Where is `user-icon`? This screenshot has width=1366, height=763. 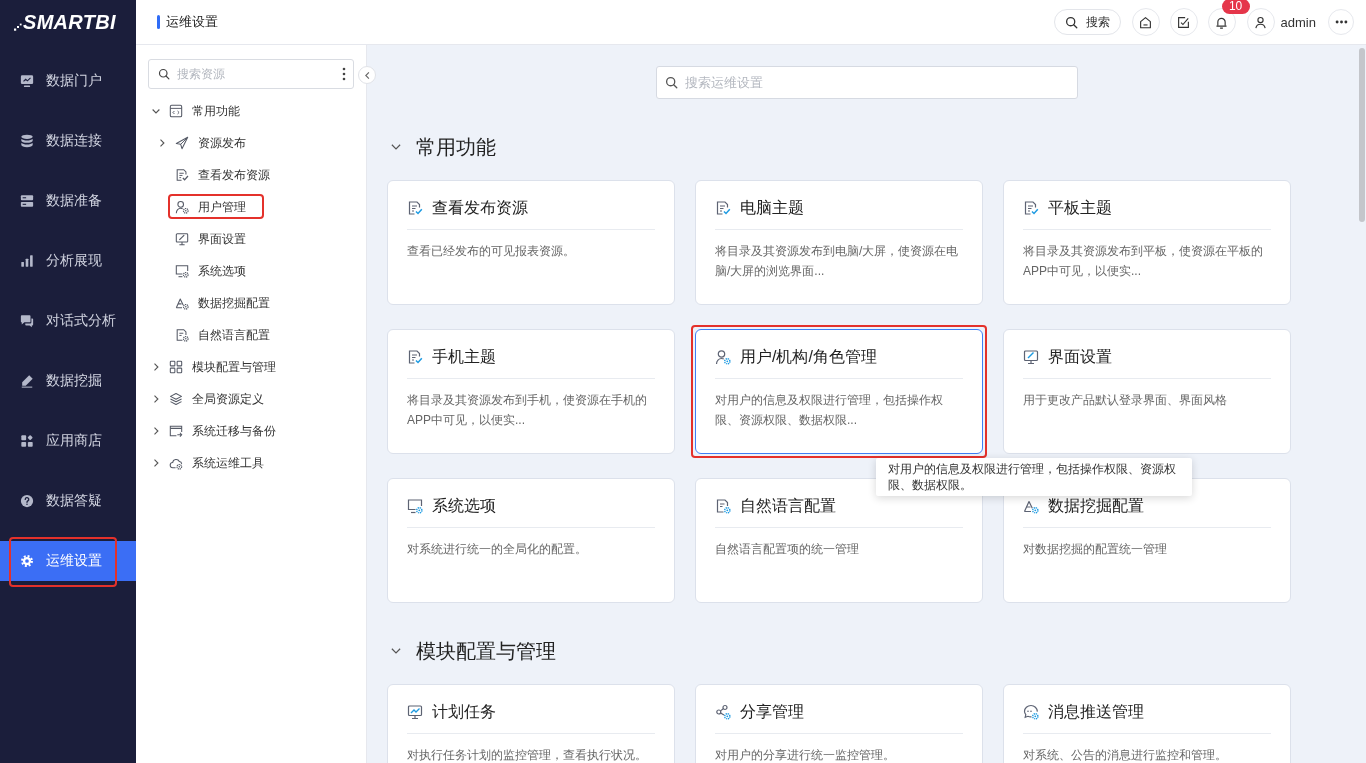
user-icon is located at coordinates (1261, 22).